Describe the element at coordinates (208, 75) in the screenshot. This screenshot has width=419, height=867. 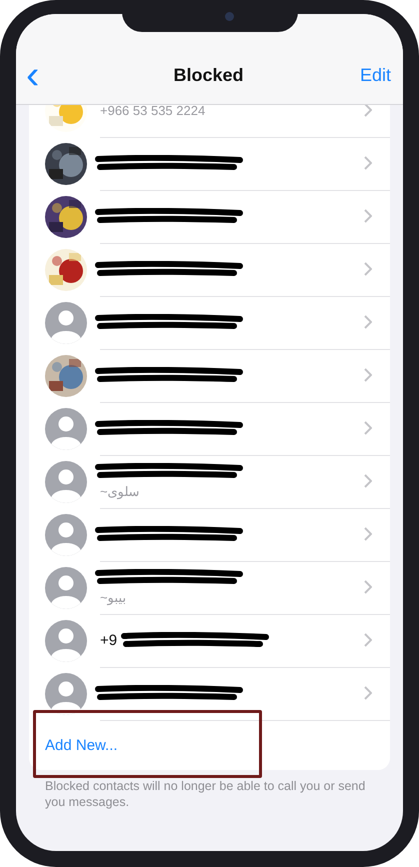
I see `page-title: Blocked` at that location.